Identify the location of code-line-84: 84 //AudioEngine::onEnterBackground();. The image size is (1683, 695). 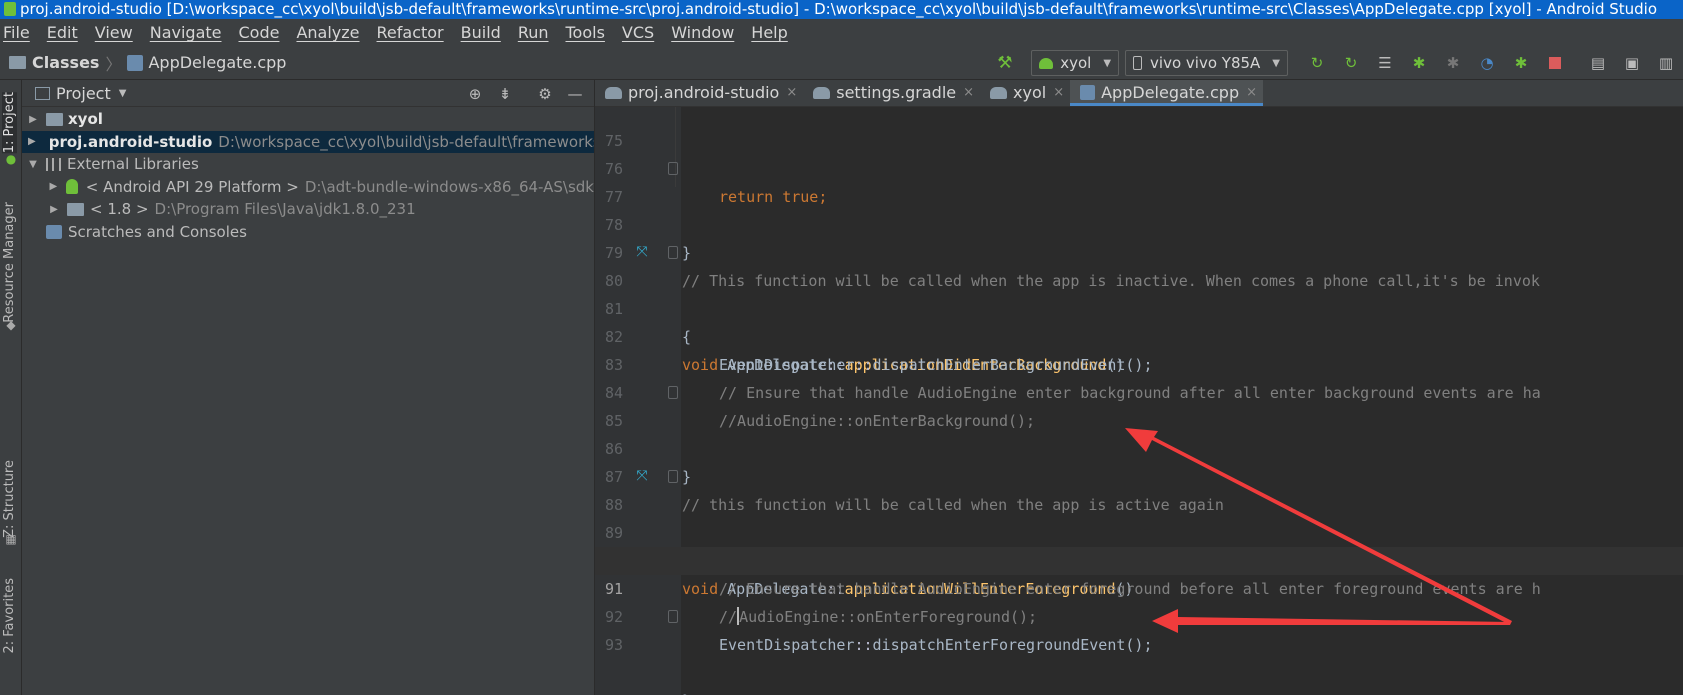
(1139, 390).